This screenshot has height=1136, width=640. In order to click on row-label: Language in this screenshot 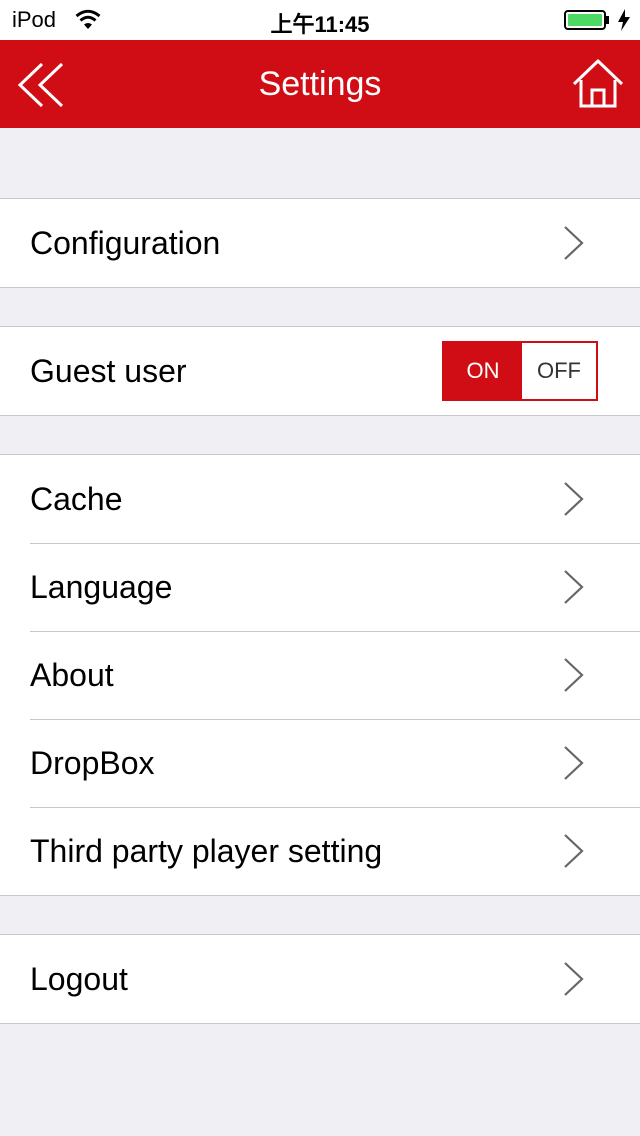, I will do `click(101, 587)`.